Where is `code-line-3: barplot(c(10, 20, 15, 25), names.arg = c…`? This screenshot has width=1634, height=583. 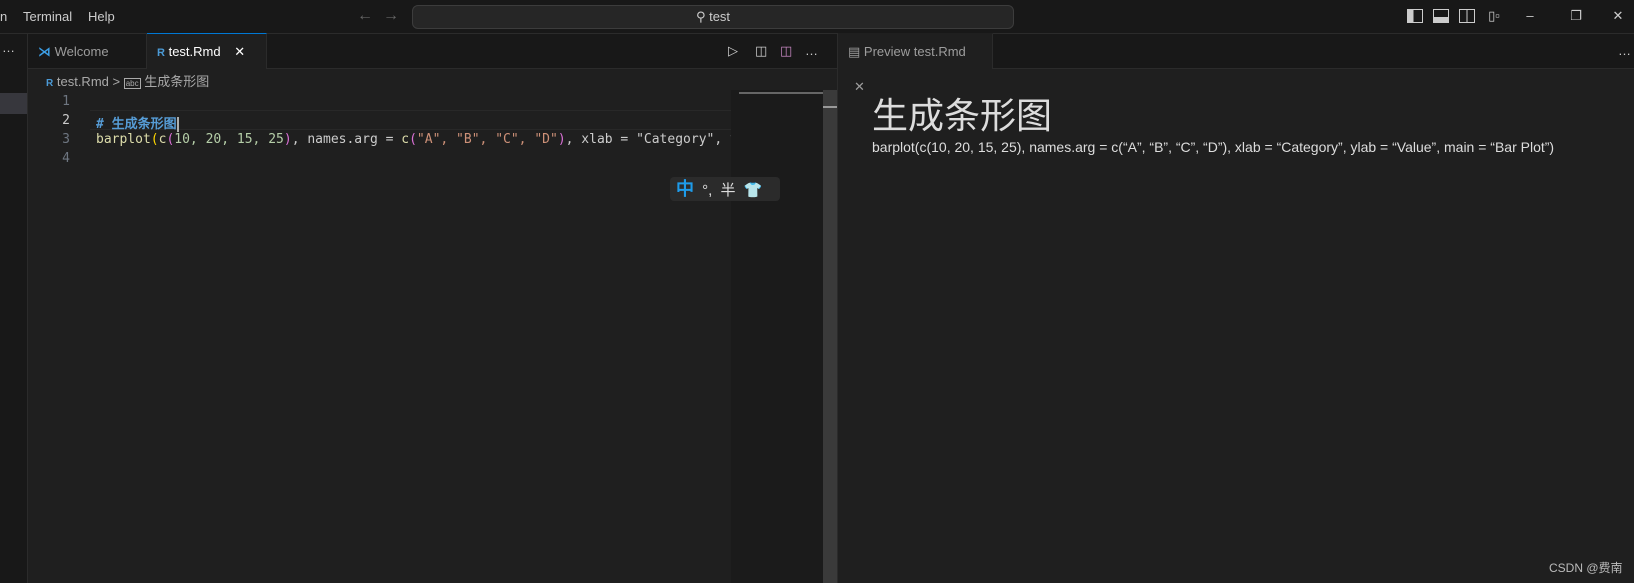
code-line-3: barplot(c(10, 20, 15, 25), names.arg = c… is located at coordinates (413, 139).